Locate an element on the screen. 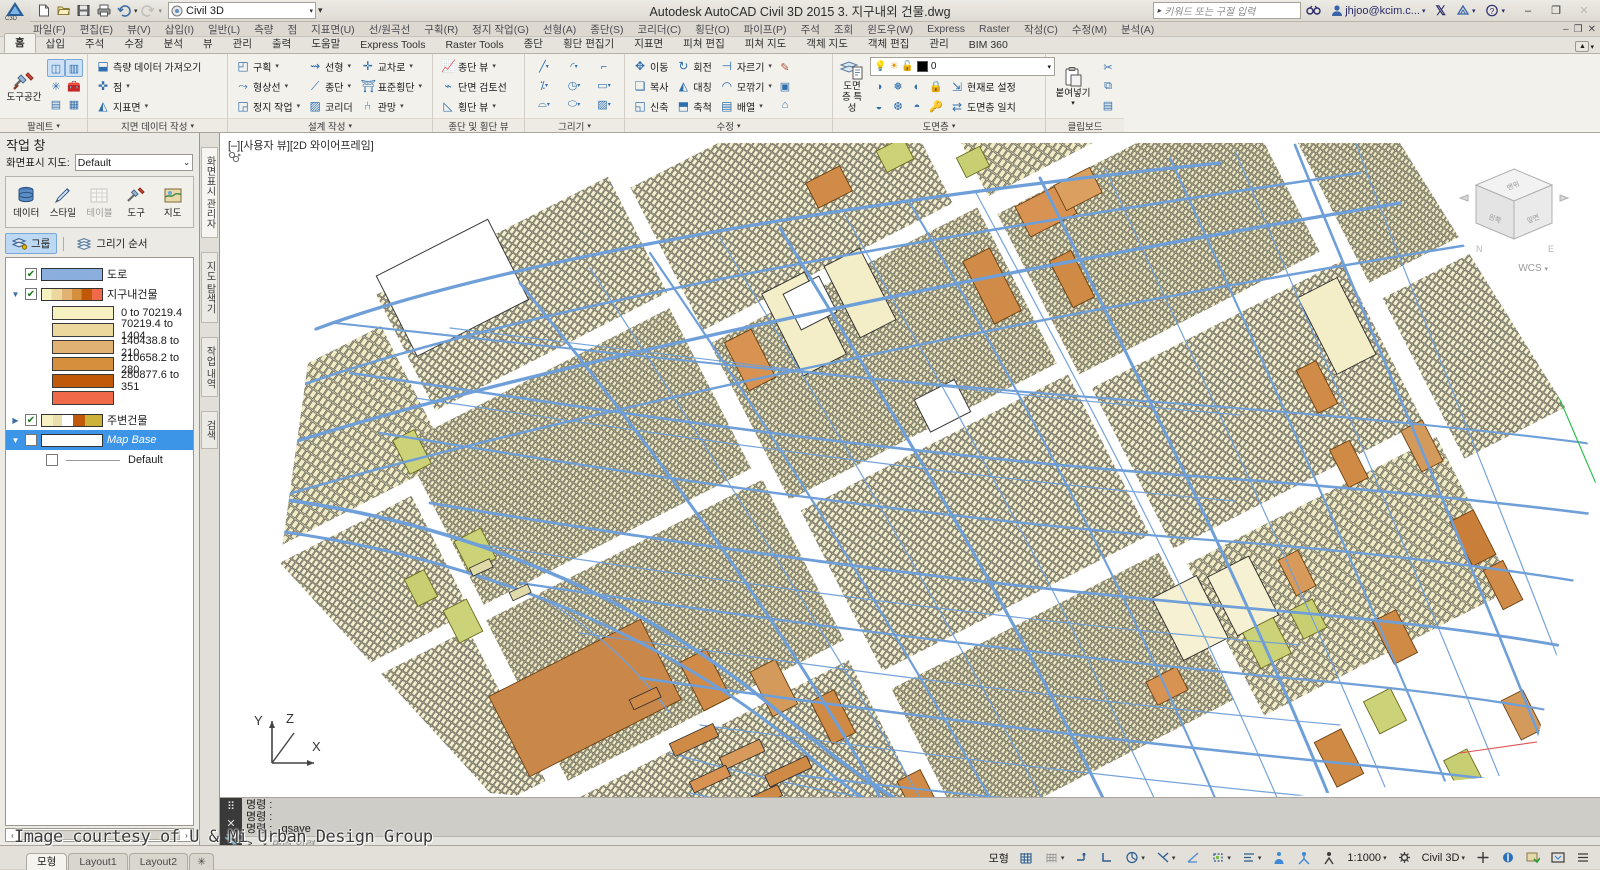  close-button: ✕ is located at coordinates (1584, 11).